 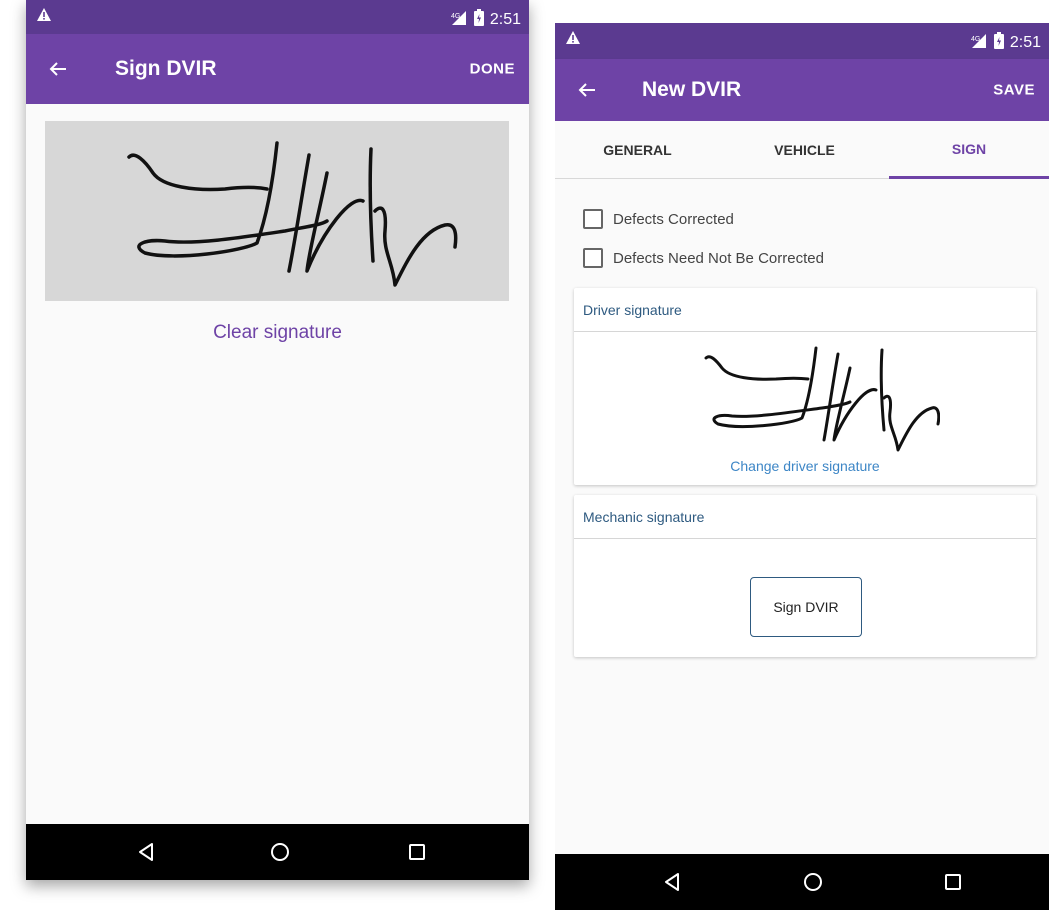 I want to click on mechanic-signature-card: Mechanic signature Sign DVIR, so click(x=805, y=576).